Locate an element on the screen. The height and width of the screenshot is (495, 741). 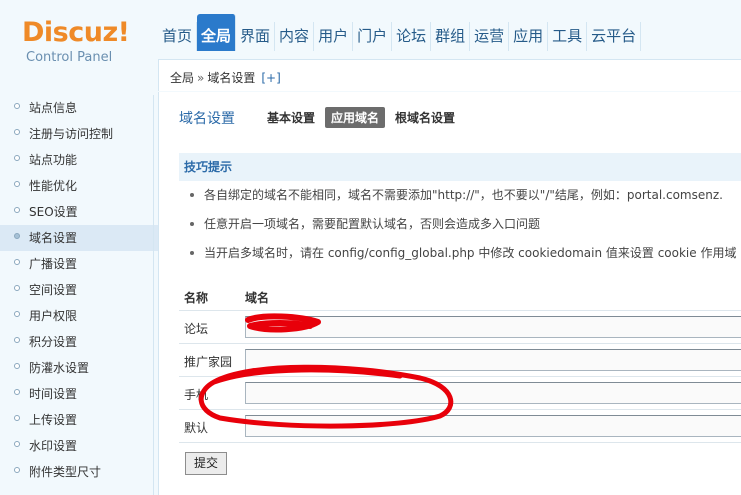
sidebar-item-anti-flood: 防灌水设置 is located at coordinates (79, 368).